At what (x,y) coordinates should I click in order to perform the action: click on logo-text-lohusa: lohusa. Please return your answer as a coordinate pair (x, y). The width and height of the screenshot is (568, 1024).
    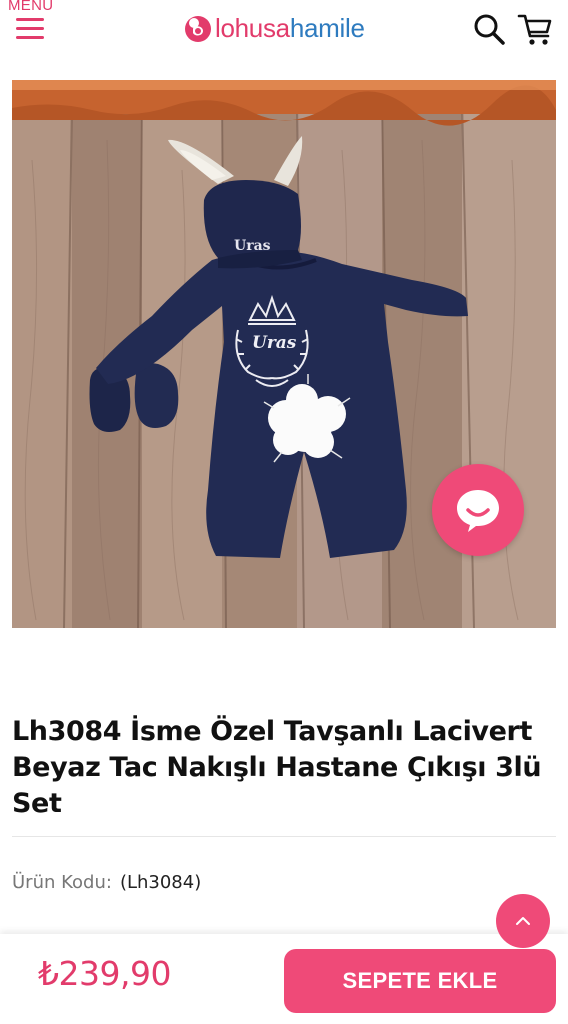
    Looking at the image, I should click on (252, 27).